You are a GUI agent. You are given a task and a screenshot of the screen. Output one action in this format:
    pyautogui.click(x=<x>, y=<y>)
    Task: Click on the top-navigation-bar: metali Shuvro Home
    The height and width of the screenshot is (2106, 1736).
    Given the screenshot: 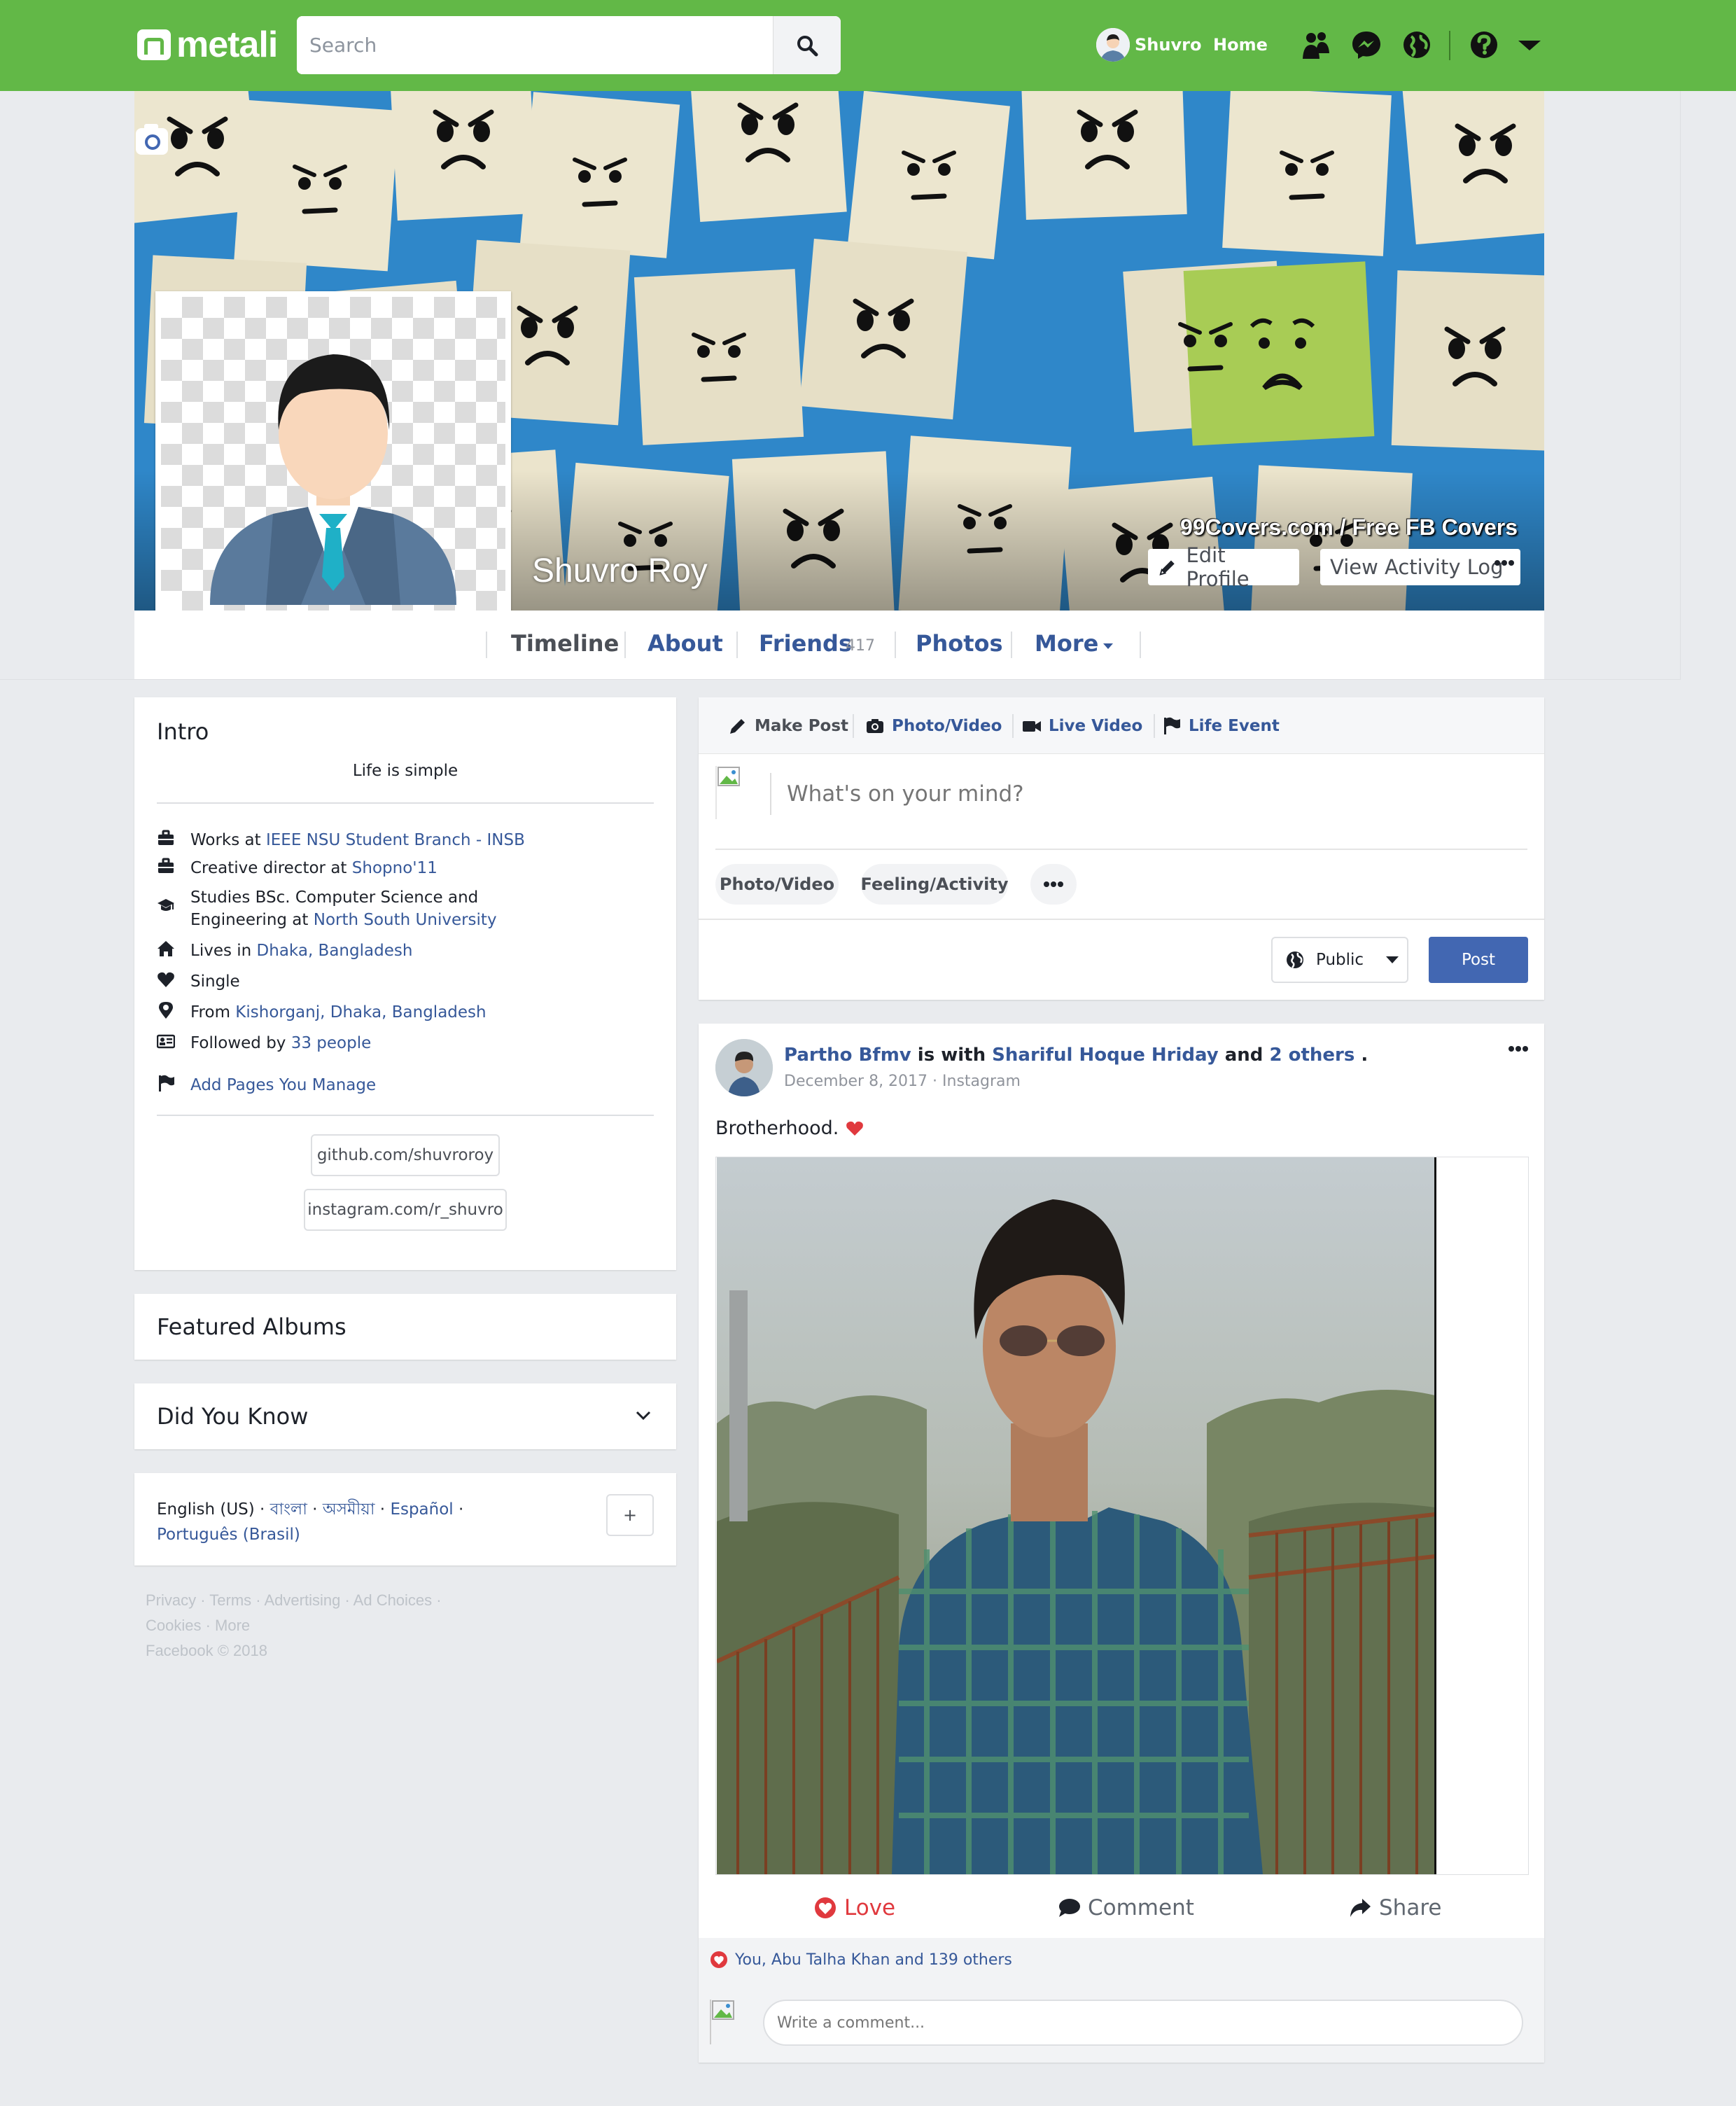 What is the action you would take?
    pyautogui.click(x=868, y=46)
    